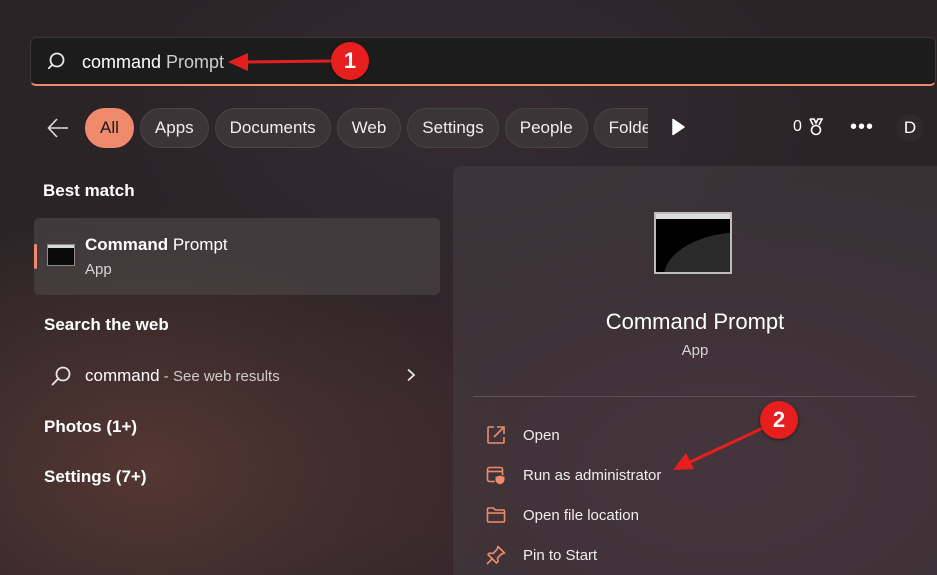 The width and height of the screenshot is (937, 575). I want to click on annotation-step-1: 1, so click(350, 61).